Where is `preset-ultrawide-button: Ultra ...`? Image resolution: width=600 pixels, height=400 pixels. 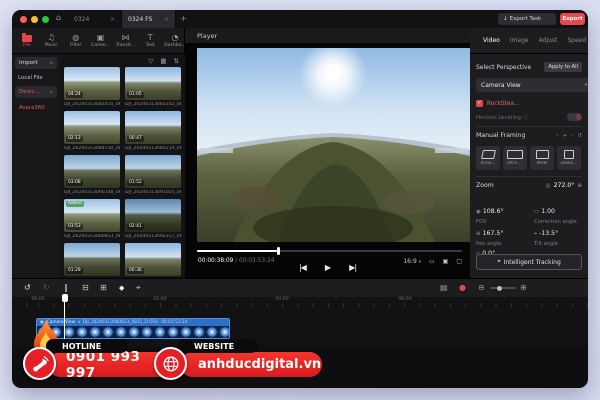 preset-ultrawide-button: Ultra ... is located at coordinates (515, 158).